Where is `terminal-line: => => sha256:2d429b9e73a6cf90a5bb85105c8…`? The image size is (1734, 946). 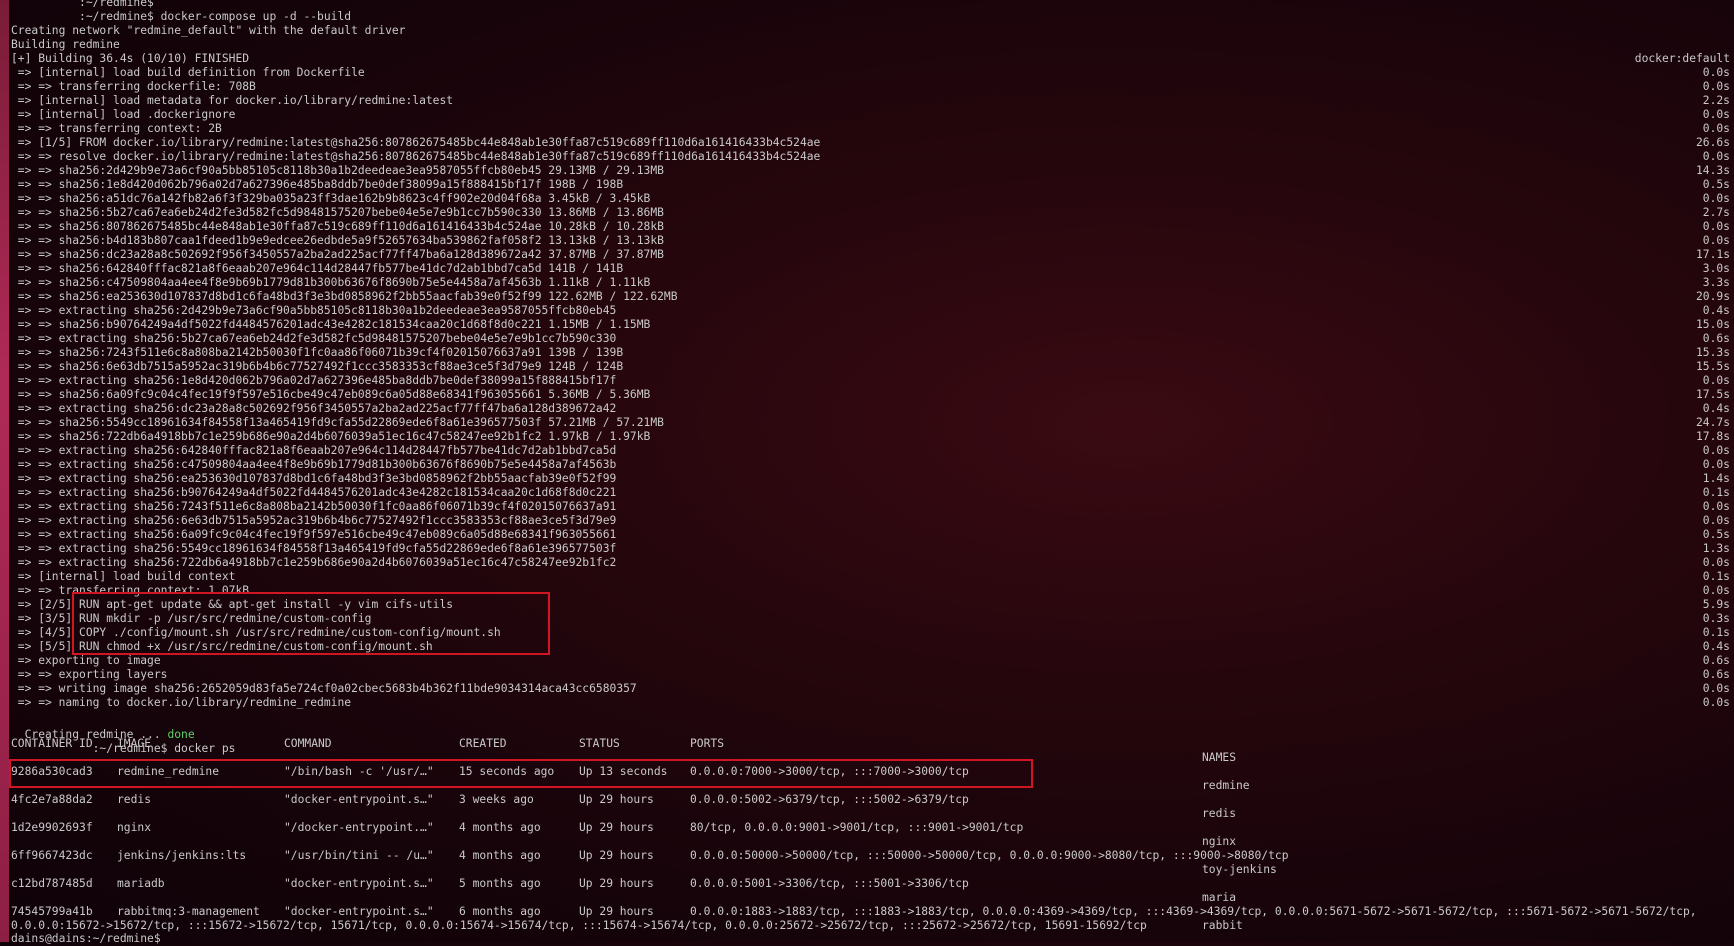
terminal-line: => => sha256:2d429b9e73a6cf90a5bb85105c8… is located at coordinates (871, 171).